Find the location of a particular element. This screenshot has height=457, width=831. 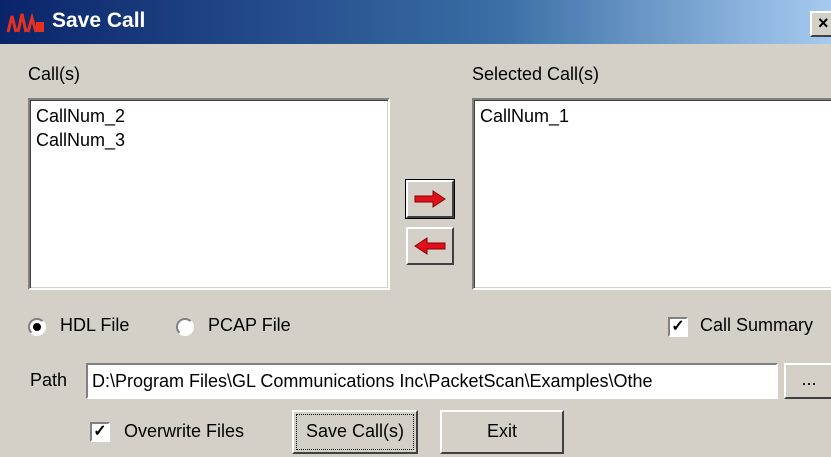

title-bar: Save Call × is located at coordinates (415, 22).